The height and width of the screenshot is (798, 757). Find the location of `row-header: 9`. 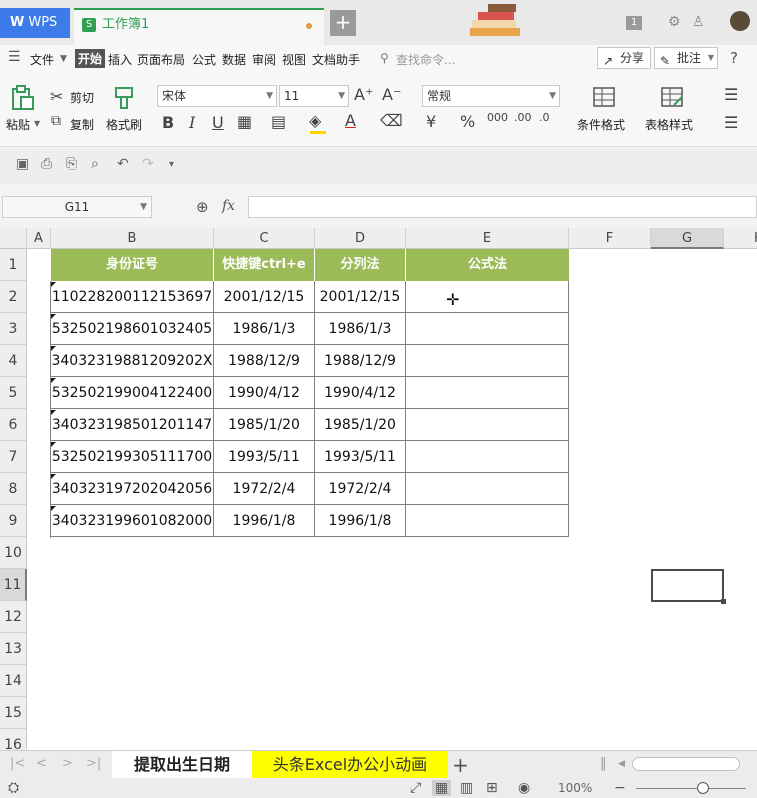

row-header: 9 is located at coordinates (13, 521).